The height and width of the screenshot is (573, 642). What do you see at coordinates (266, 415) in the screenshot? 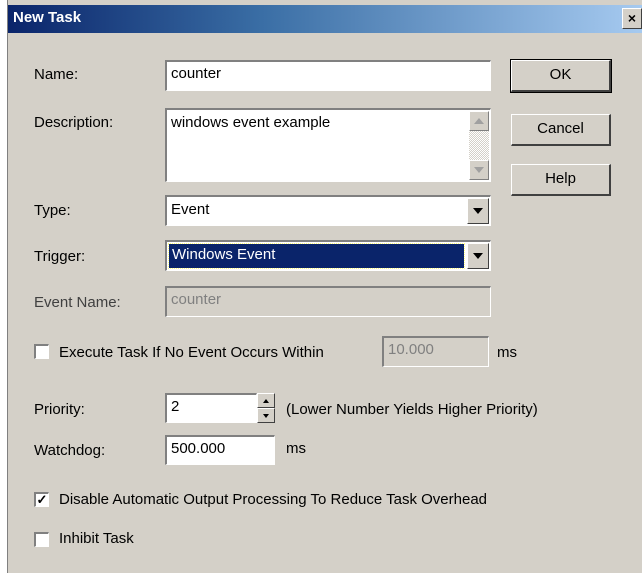
I see `spin-down-icon` at bounding box center [266, 415].